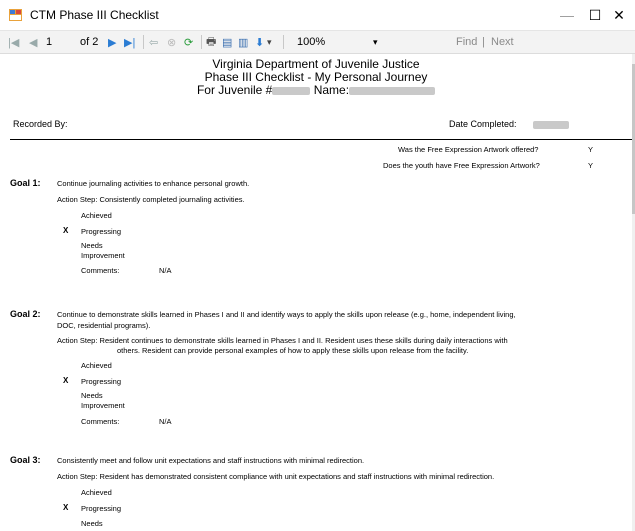  Describe the element at coordinates (269, 42) in the screenshot. I see `export-dropdown-icon: ▾` at that location.